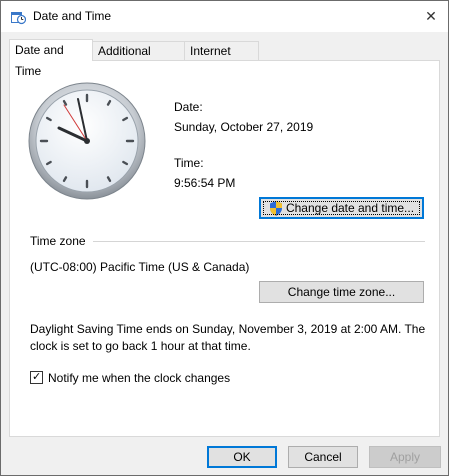  I want to click on date-time-app-icon, so click(18, 18).